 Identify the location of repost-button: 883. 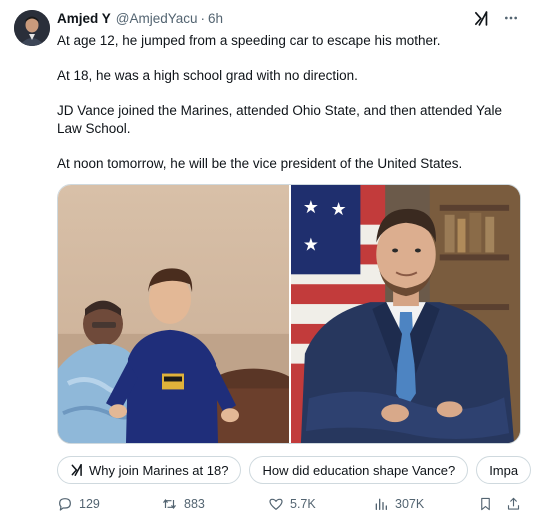
(183, 504).